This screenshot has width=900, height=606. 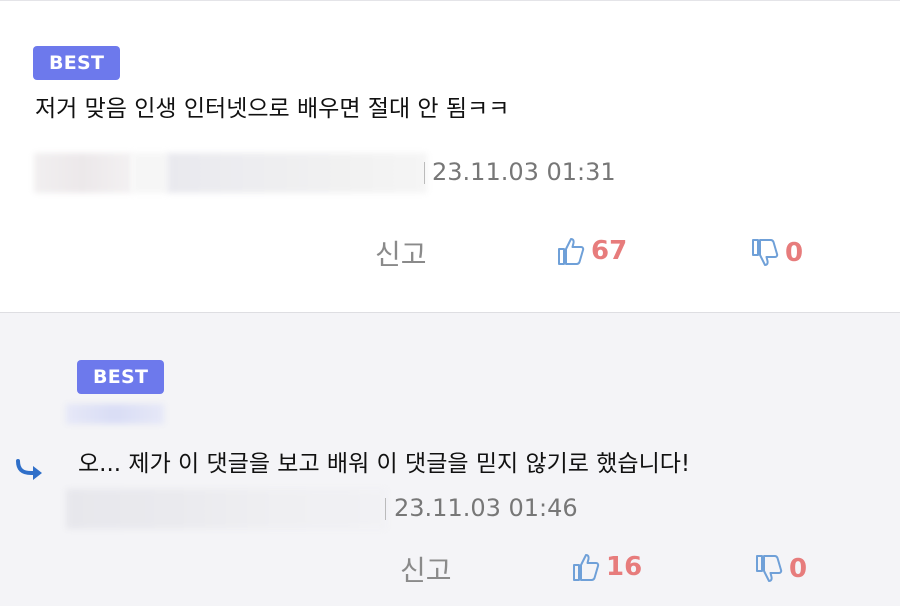 I want to click on like-button: 67, so click(x=592, y=251).